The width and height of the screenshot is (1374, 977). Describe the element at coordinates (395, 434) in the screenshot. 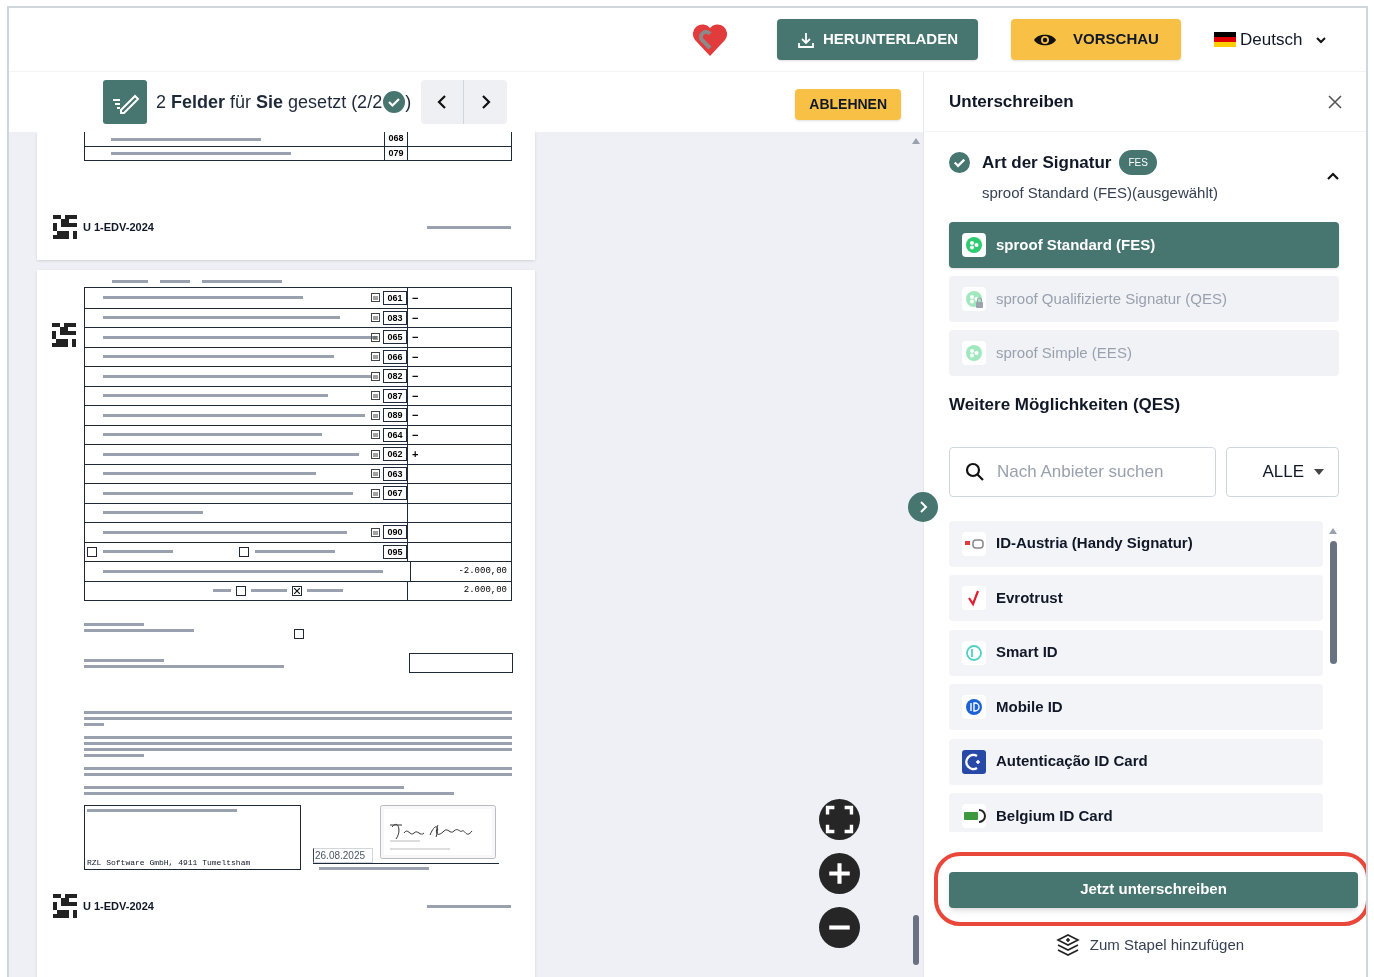

I see `field-code: 064` at that location.